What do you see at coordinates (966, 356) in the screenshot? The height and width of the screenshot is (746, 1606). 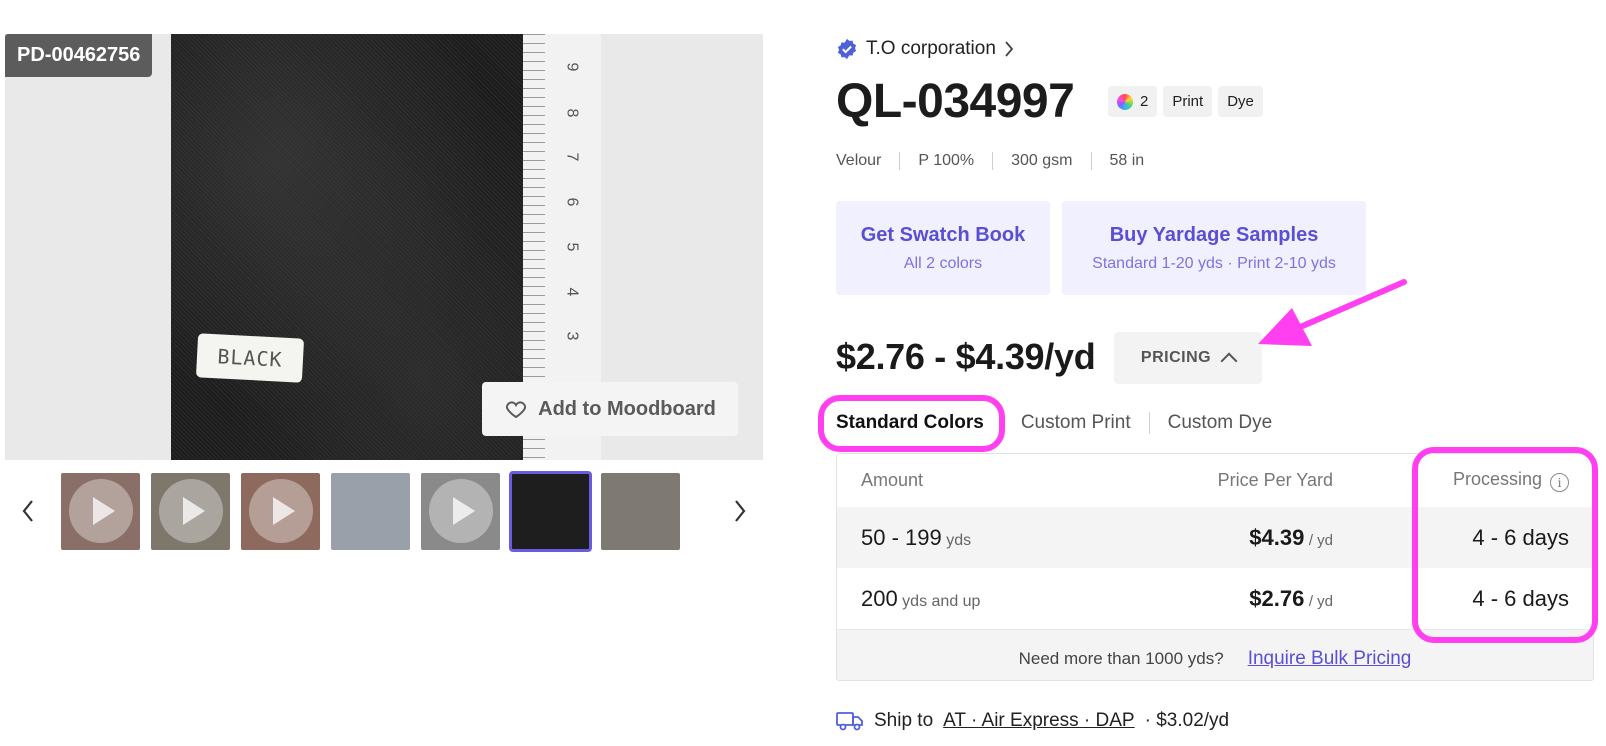 I see `price-range: $2.76 - $4.39/yd` at bounding box center [966, 356].